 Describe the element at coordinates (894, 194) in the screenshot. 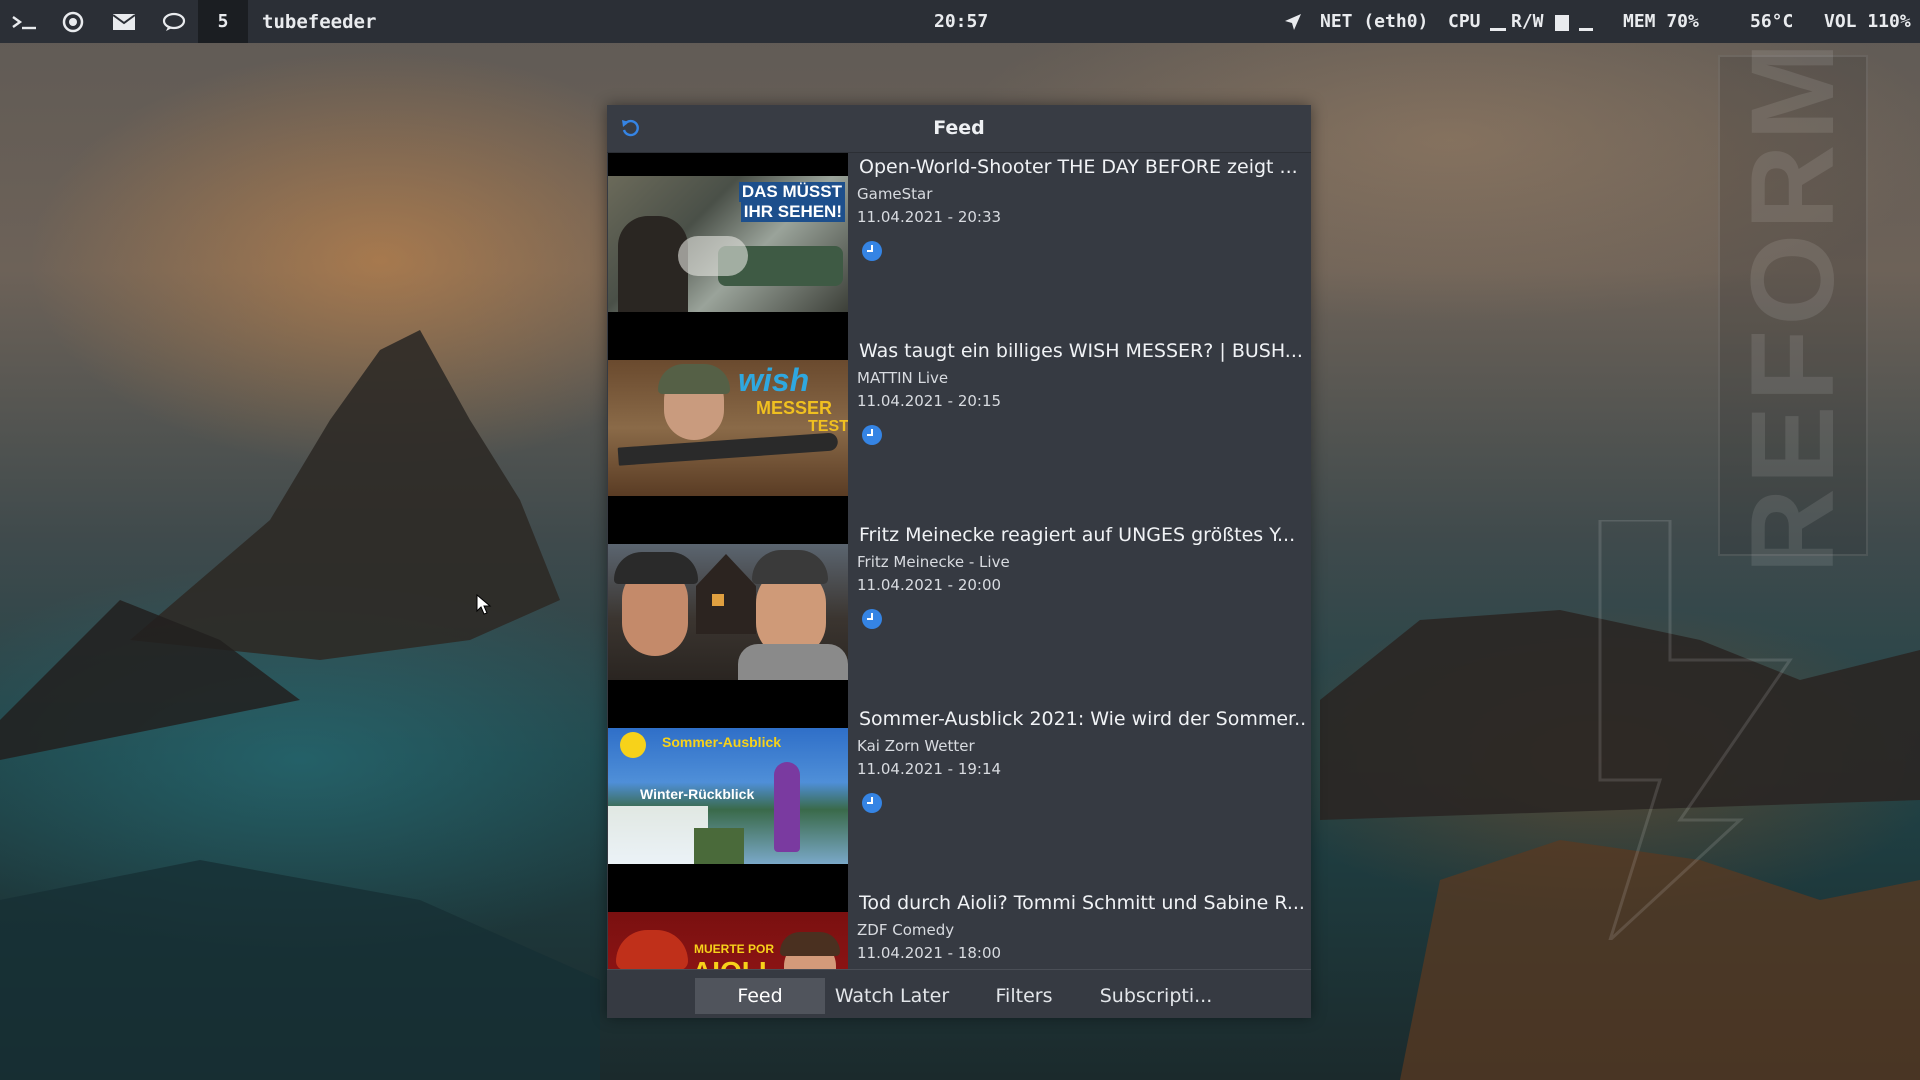

I see `video-channel: GameStar` at that location.